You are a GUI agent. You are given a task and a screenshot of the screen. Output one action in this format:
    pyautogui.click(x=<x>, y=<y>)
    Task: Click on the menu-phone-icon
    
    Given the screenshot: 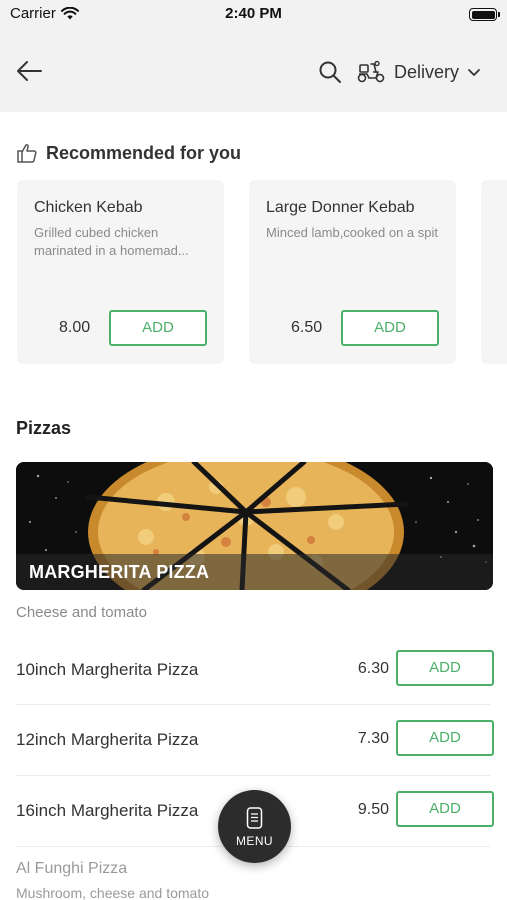 What is the action you would take?
    pyautogui.click(x=254, y=818)
    